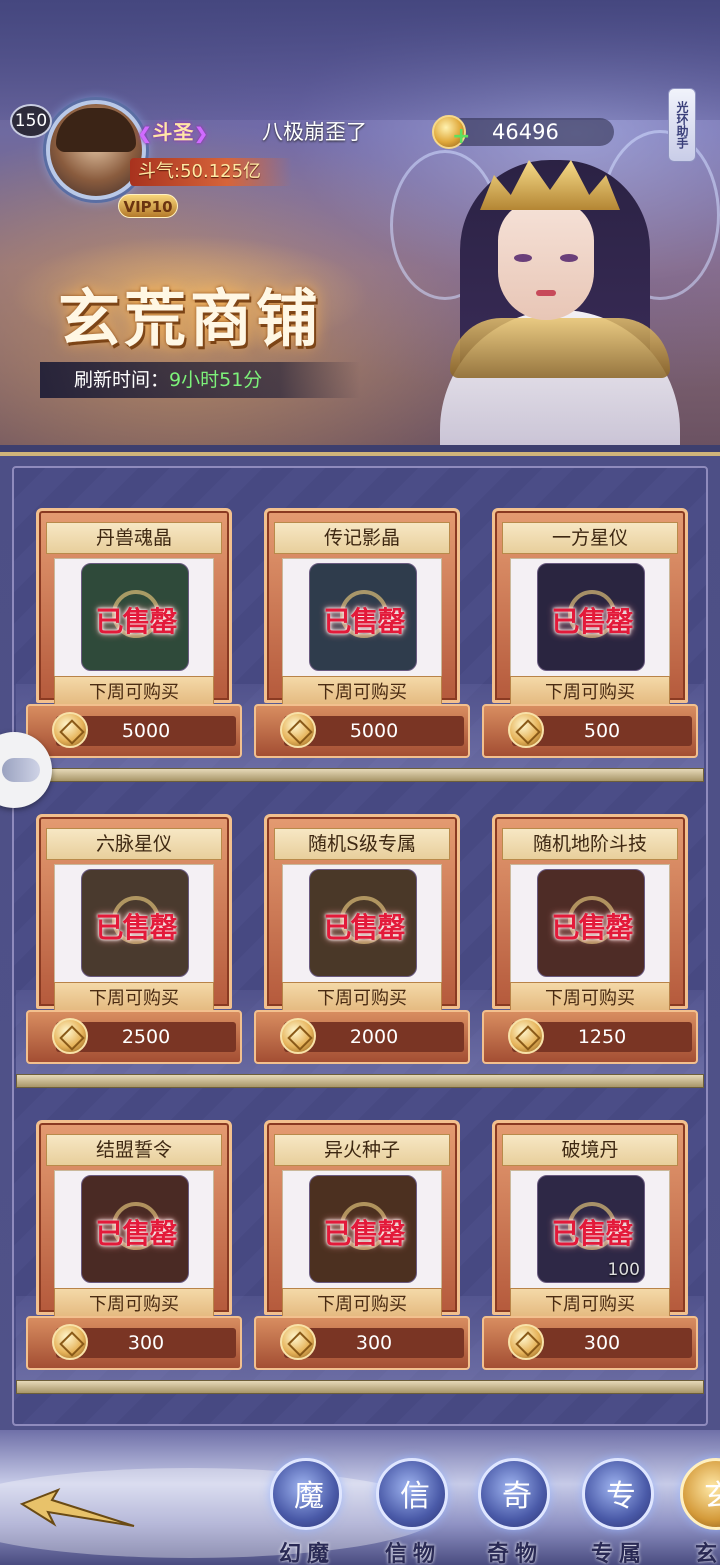 The image size is (720, 1565). I want to click on refresh-timer: 刷新时间：9小时51分, so click(200, 380).